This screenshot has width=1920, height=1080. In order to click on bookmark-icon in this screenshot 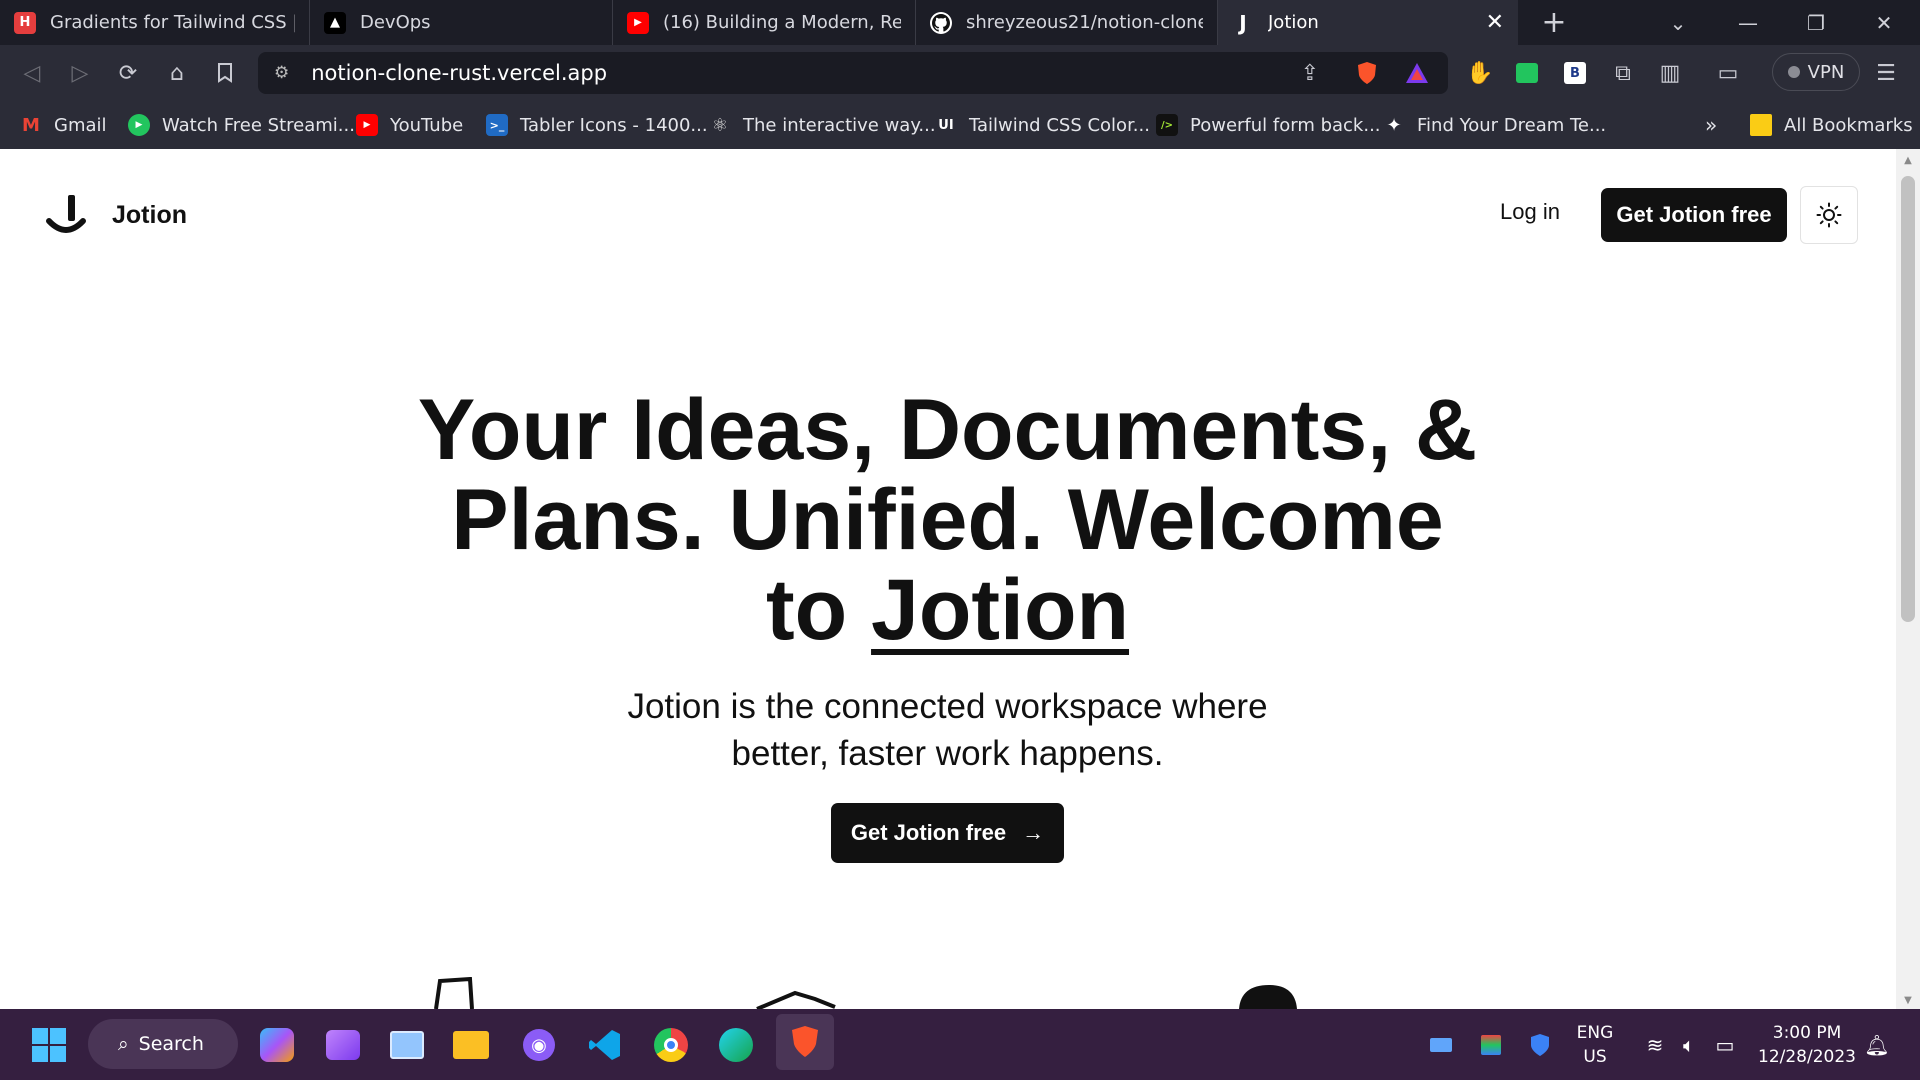, I will do `click(225, 73)`.